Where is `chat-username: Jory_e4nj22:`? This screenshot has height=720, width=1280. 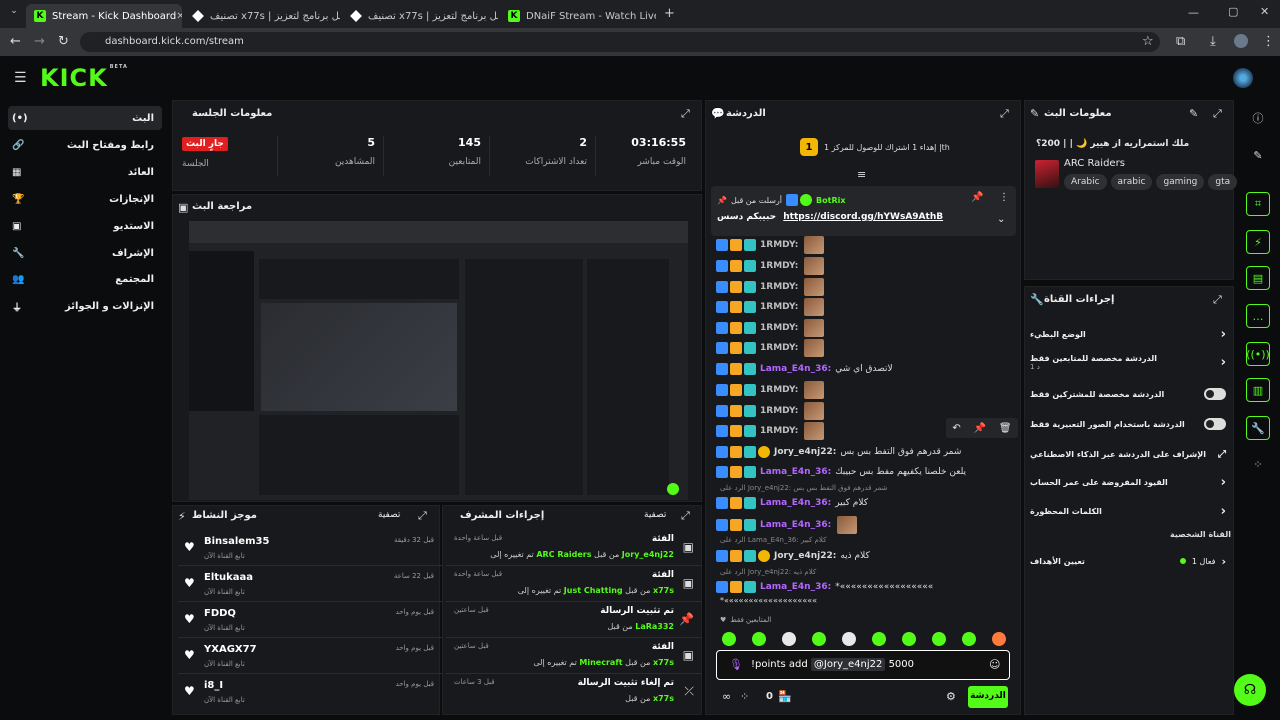 chat-username: Jory_e4nj22: is located at coordinates (805, 452).